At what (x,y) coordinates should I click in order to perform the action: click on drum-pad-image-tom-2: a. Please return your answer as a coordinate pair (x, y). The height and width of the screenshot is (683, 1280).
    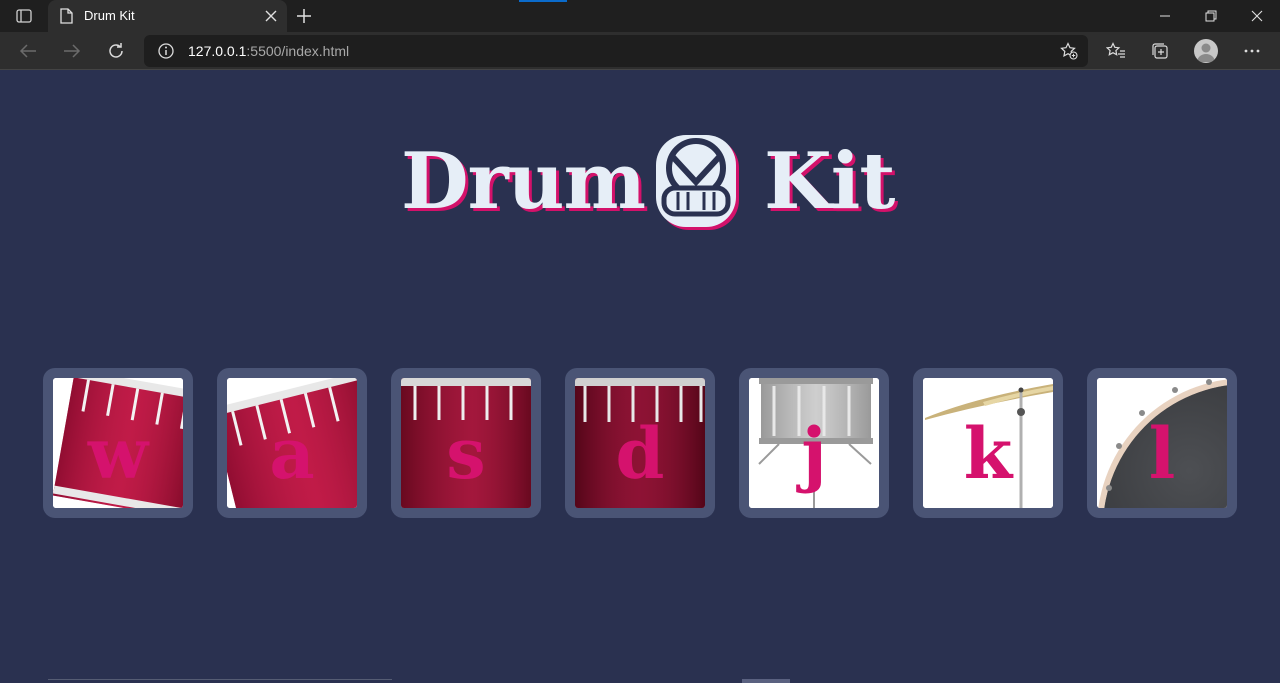
    Looking at the image, I should click on (292, 443).